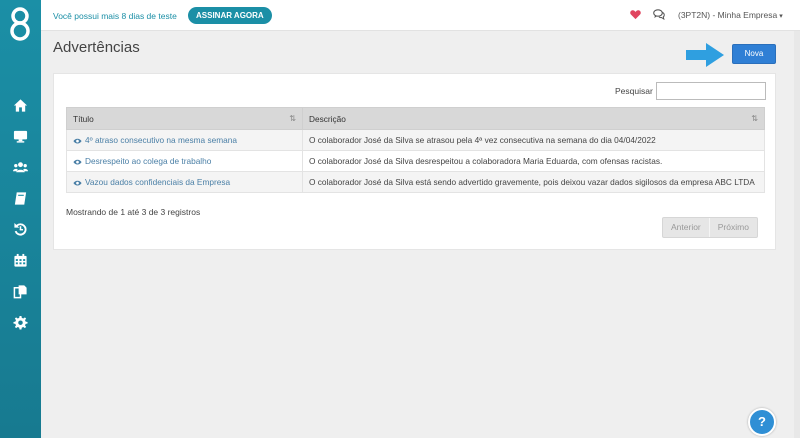 The image size is (800, 438). What do you see at coordinates (20, 105) in the screenshot?
I see `home-icon` at bounding box center [20, 105].